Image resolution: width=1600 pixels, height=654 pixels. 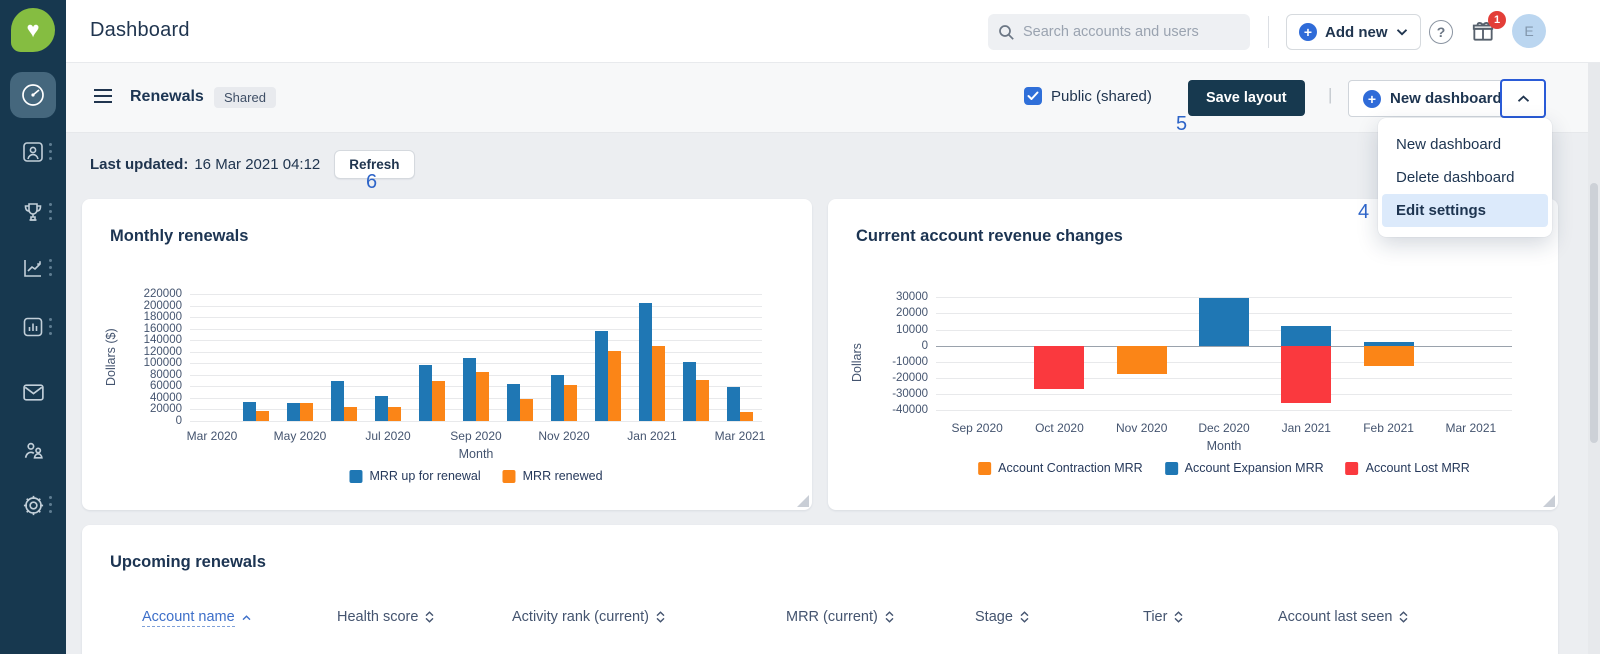 What do you see at coordinates (1465, 144) in the screenshot?
I see `menu-item-new-dashboard: New dashboard` at bounding box center [1465, 144].